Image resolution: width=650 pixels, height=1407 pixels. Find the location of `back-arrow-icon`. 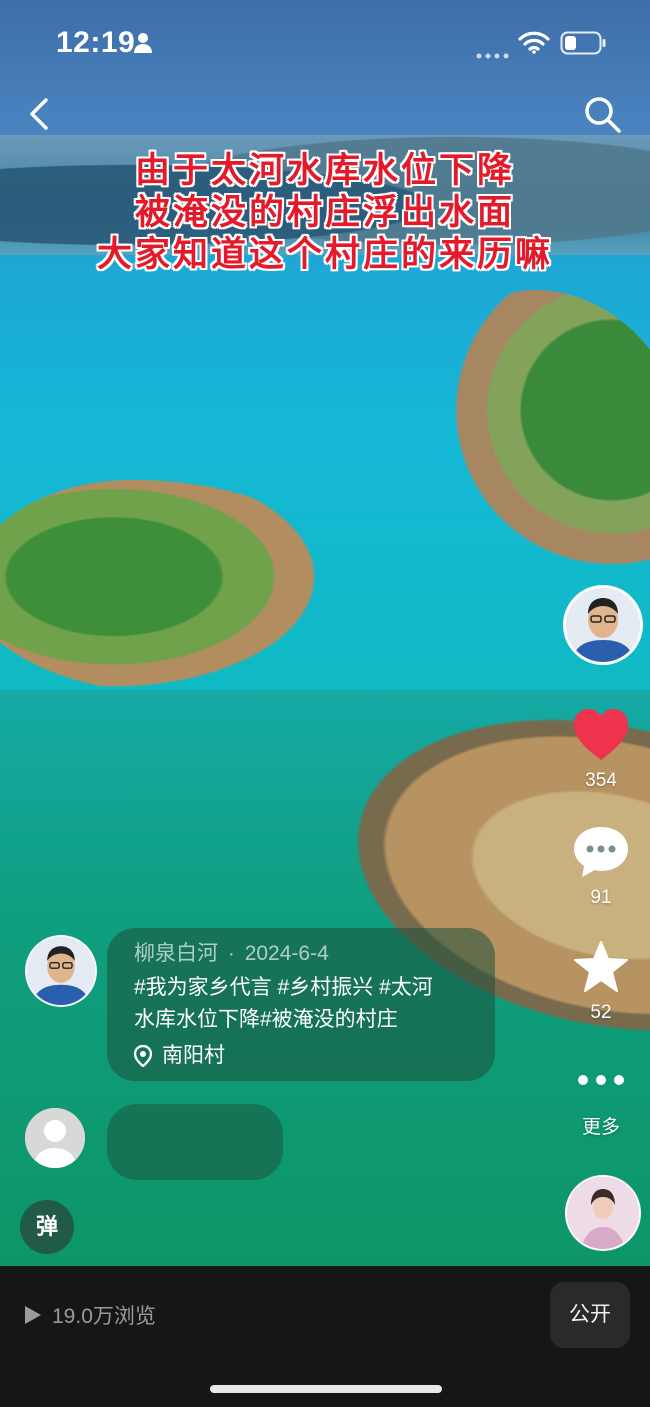

back-arrow-icon is located at coordinates (39, 114).